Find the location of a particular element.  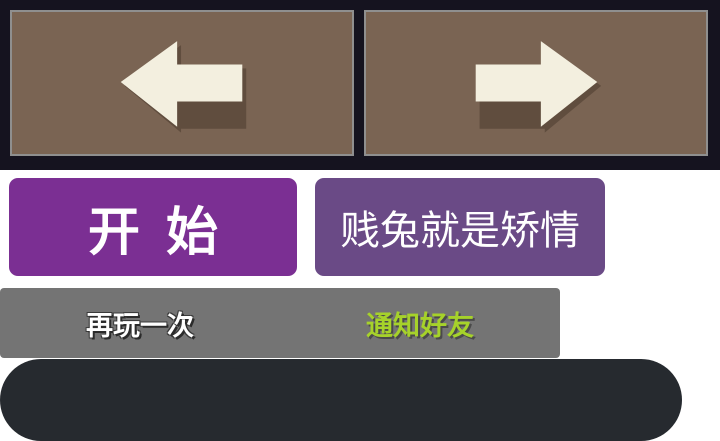

notify-friends-button: 通知好友 is located at coordinates (420, 323).